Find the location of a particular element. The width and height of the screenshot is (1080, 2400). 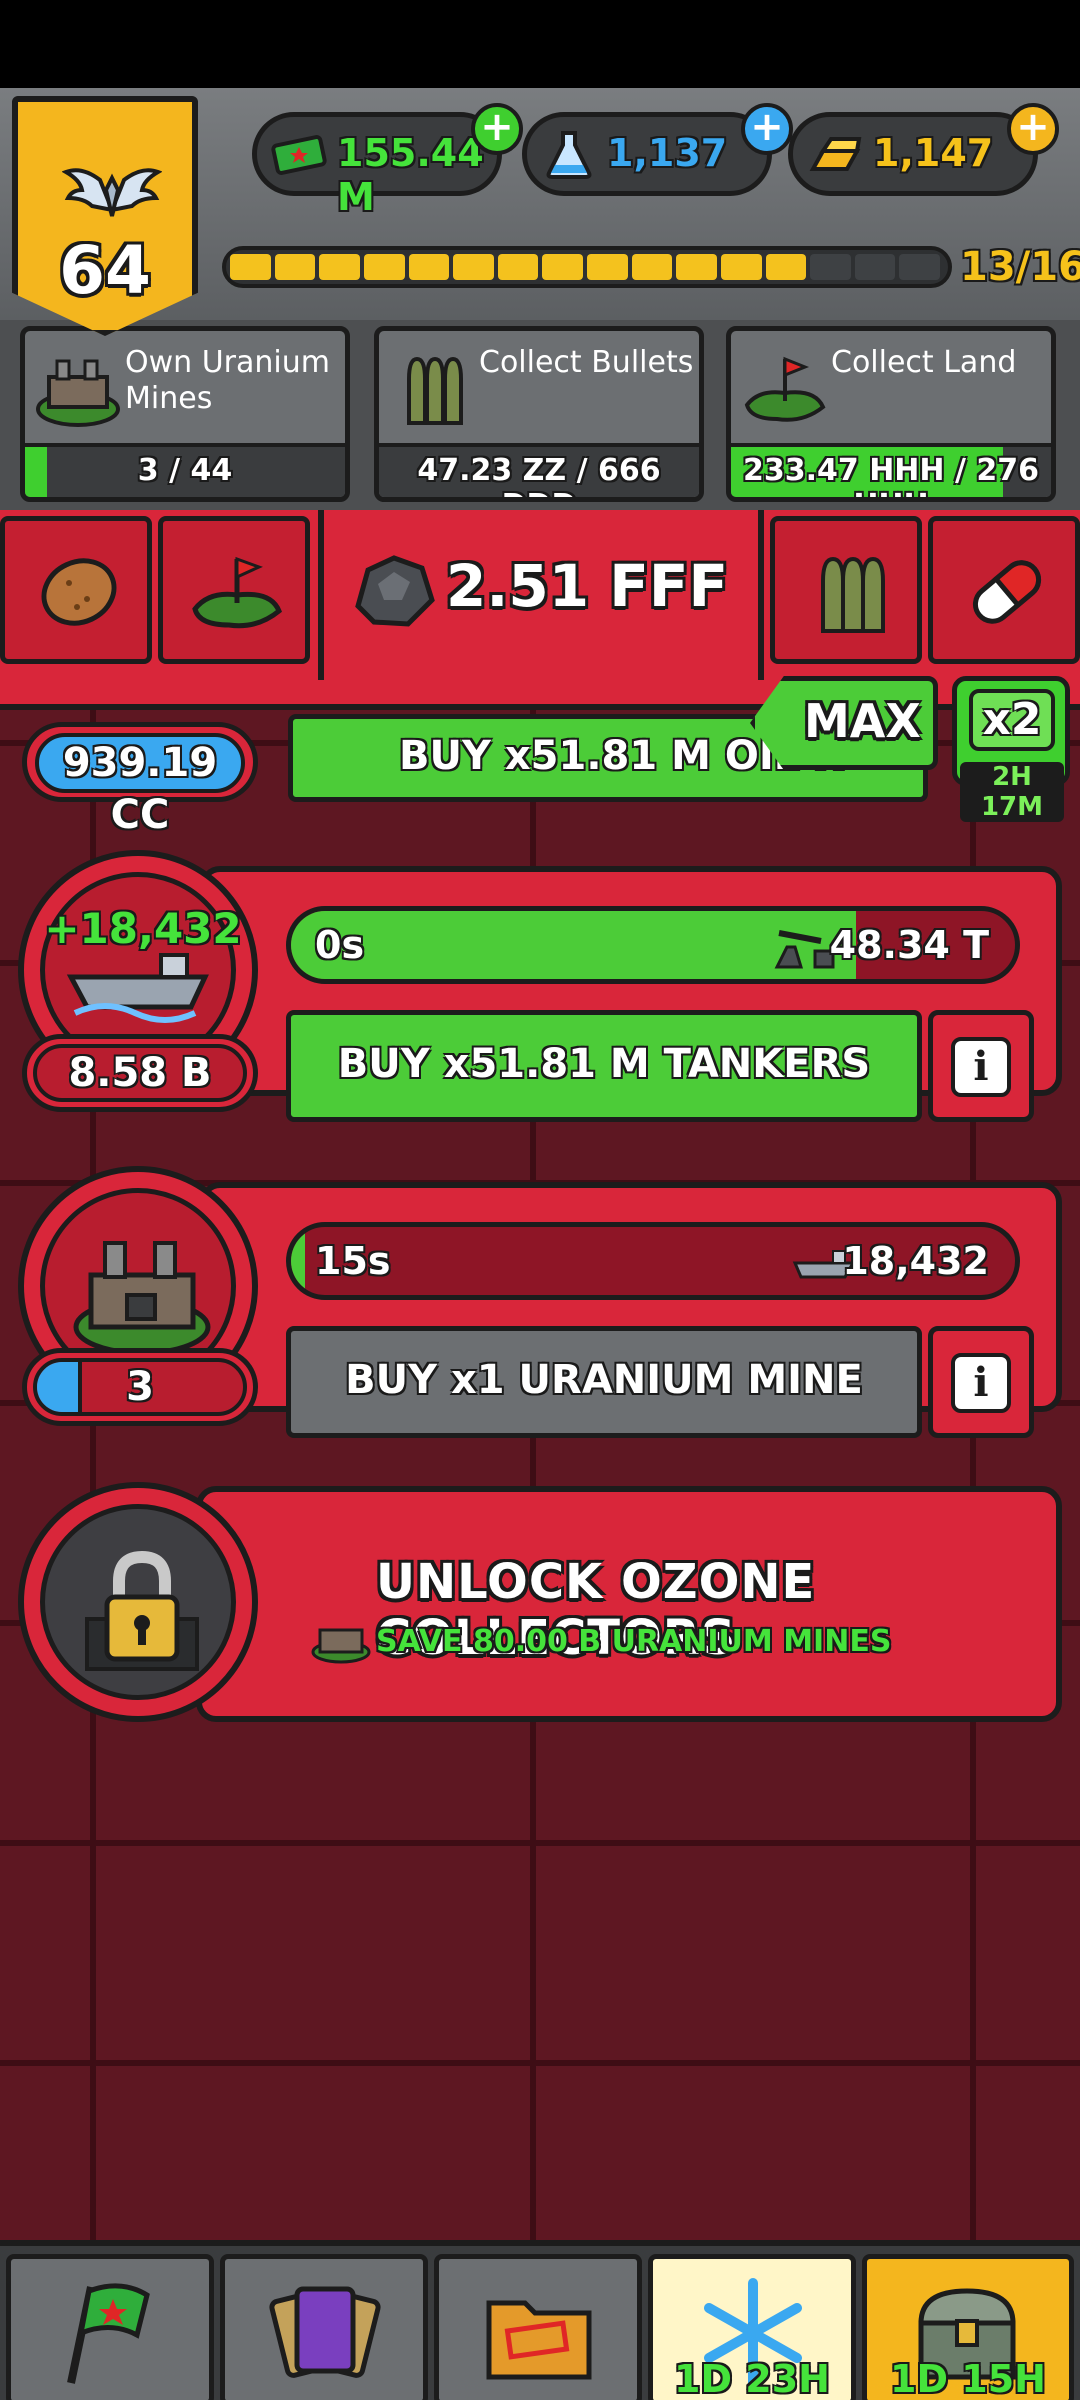

quest-card-land: Collect Land 233.47 HHH / 276 HHH is located at coordinates (891, 414).